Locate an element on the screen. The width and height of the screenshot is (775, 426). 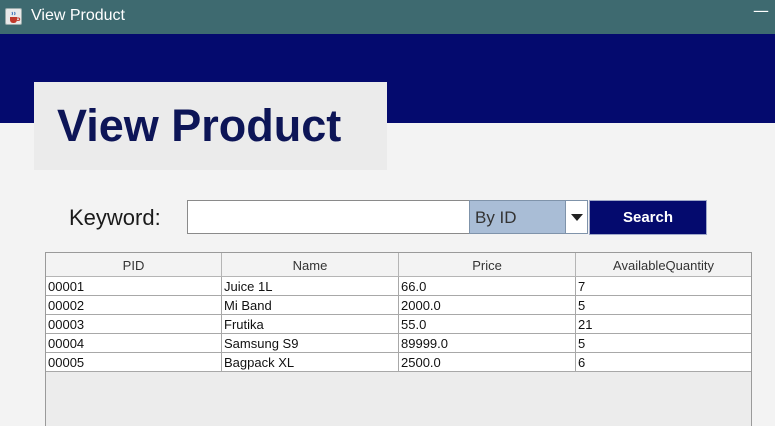
column-header-name: Name is located at coordinates (310, 265).